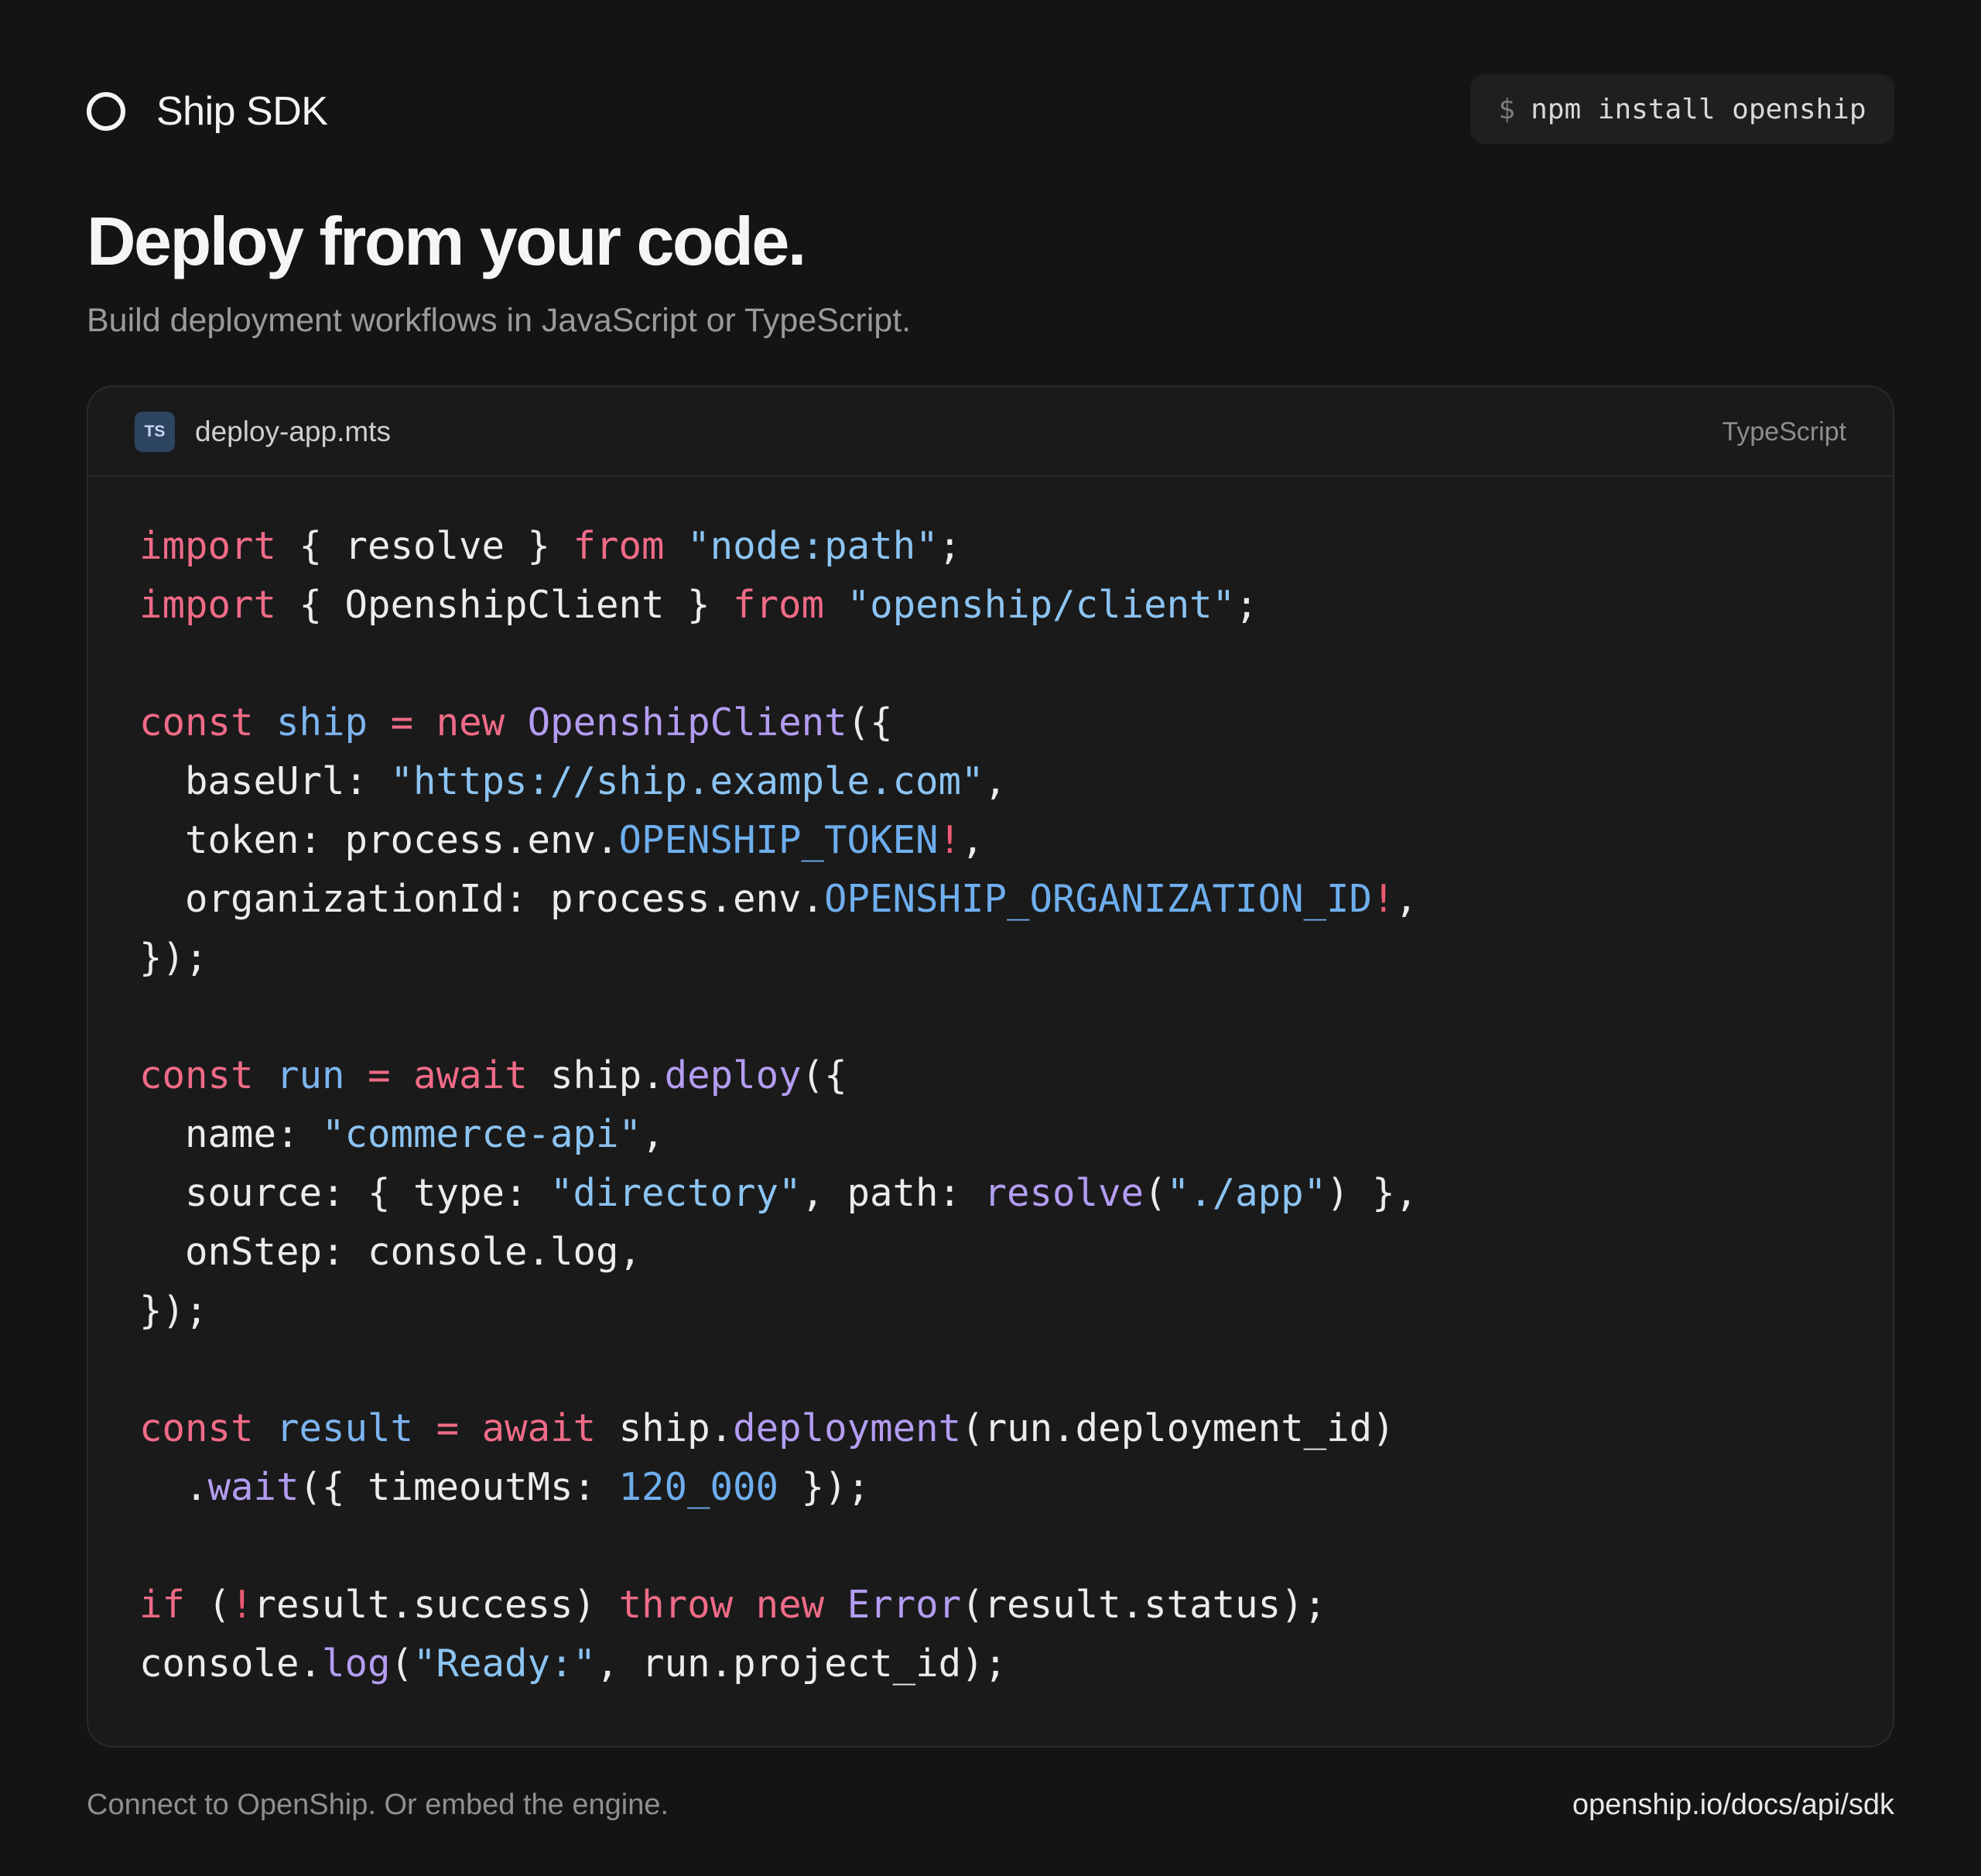  I want to click on code-token: (result.status);, so click(1144, 1605).